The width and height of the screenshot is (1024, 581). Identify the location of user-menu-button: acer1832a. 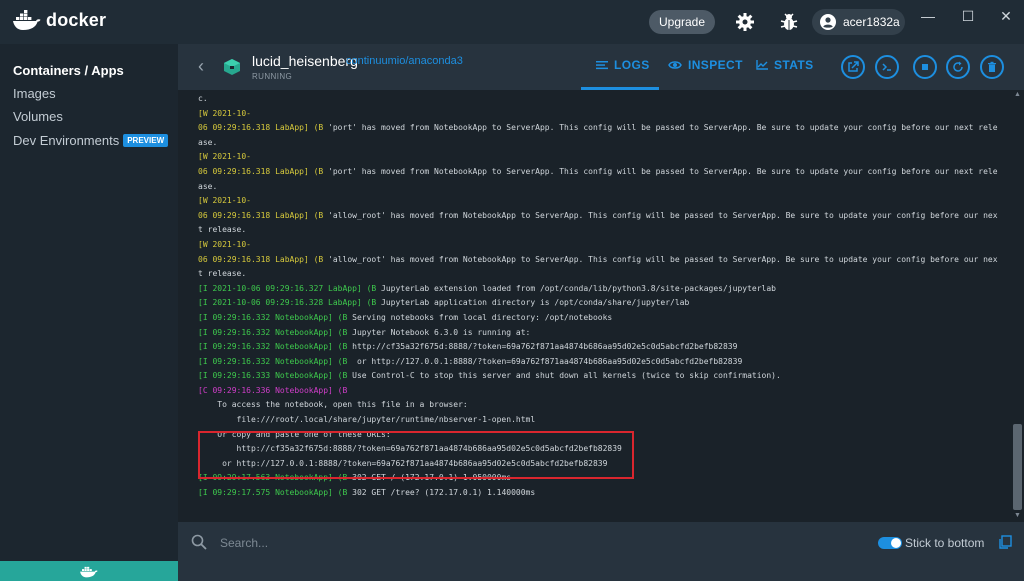
(858, 22).